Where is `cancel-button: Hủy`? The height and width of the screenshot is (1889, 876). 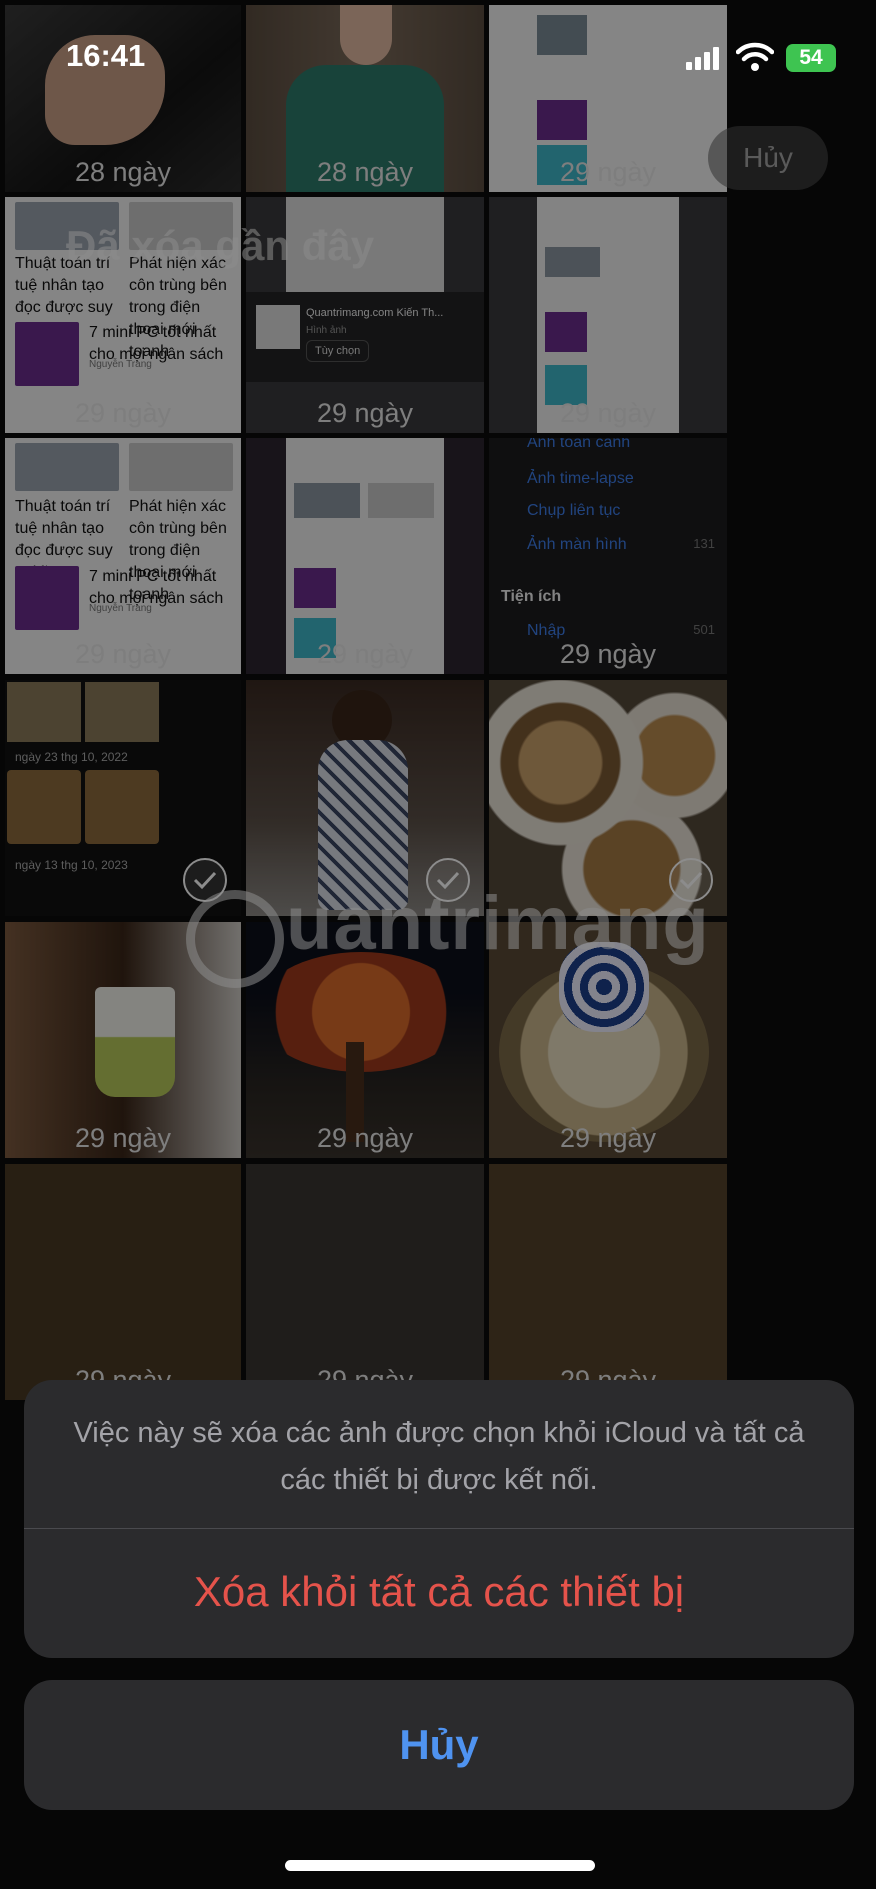 cancel-button: Hủy is located at coordinates (439, 1745).